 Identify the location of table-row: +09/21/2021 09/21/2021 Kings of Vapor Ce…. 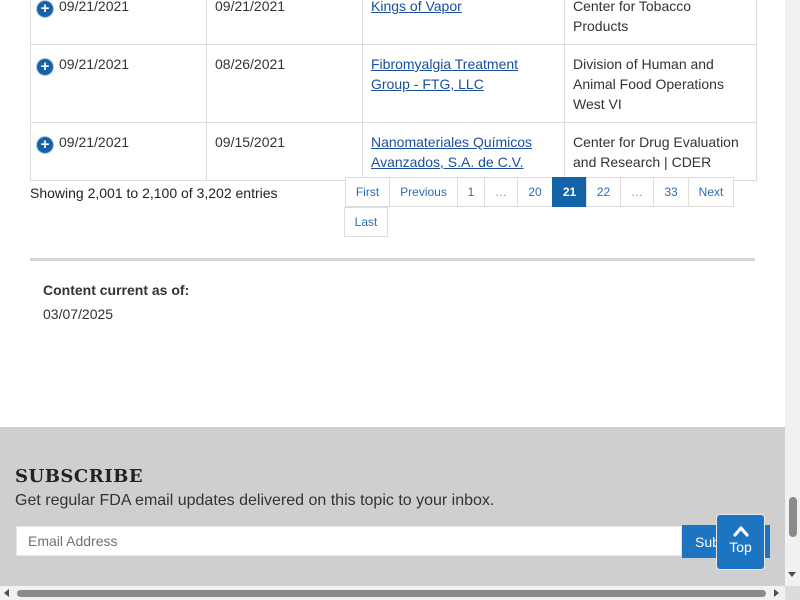
(393, 22).